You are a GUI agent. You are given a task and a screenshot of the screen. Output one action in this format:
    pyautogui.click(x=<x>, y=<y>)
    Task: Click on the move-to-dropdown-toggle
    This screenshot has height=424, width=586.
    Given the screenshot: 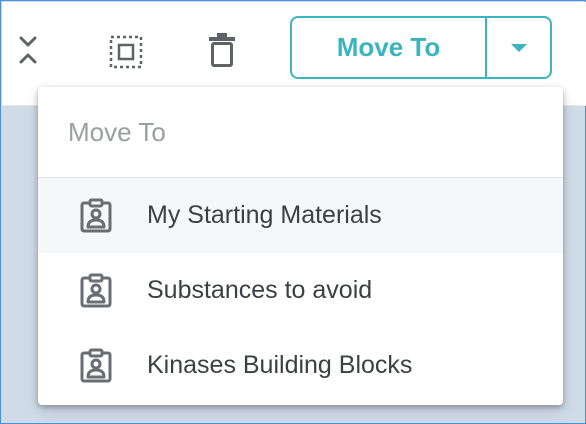 What is the action you would take?
    pyautogui.click(x=518, y=47)
    